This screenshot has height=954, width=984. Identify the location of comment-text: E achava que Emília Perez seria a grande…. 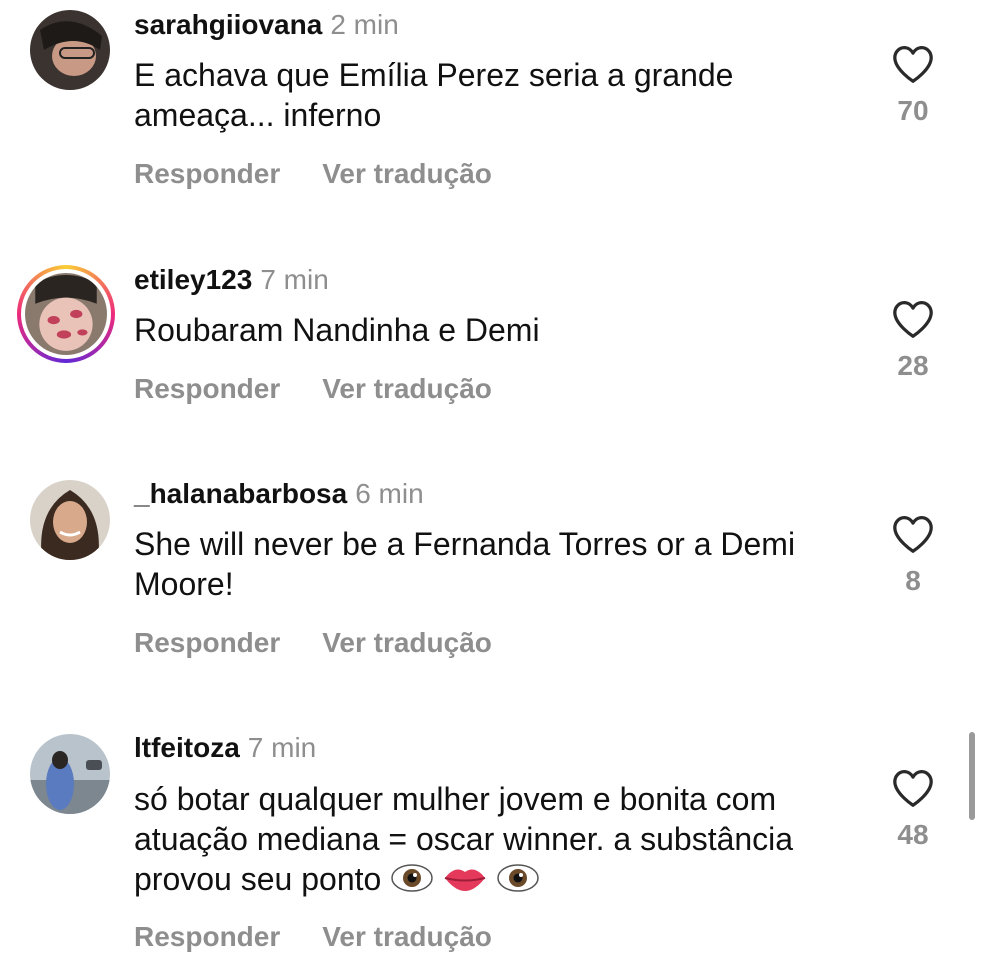
(434, 95).